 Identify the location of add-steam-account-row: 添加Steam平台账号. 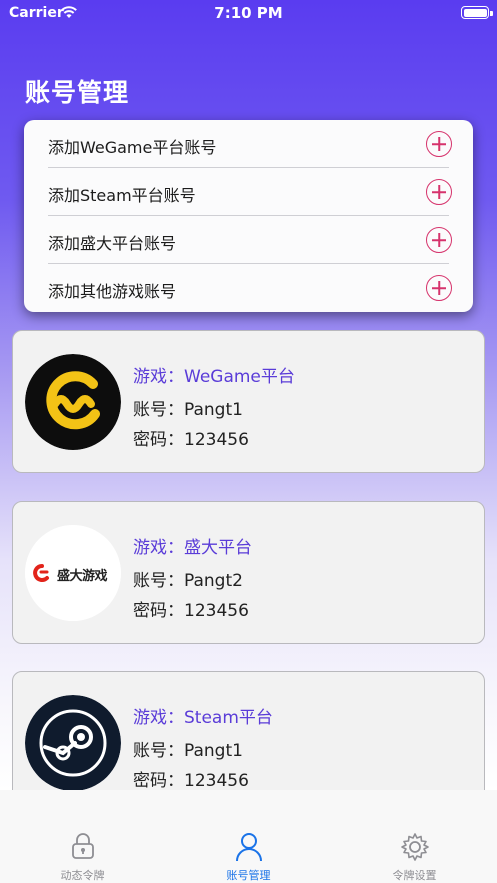
(248, 192).